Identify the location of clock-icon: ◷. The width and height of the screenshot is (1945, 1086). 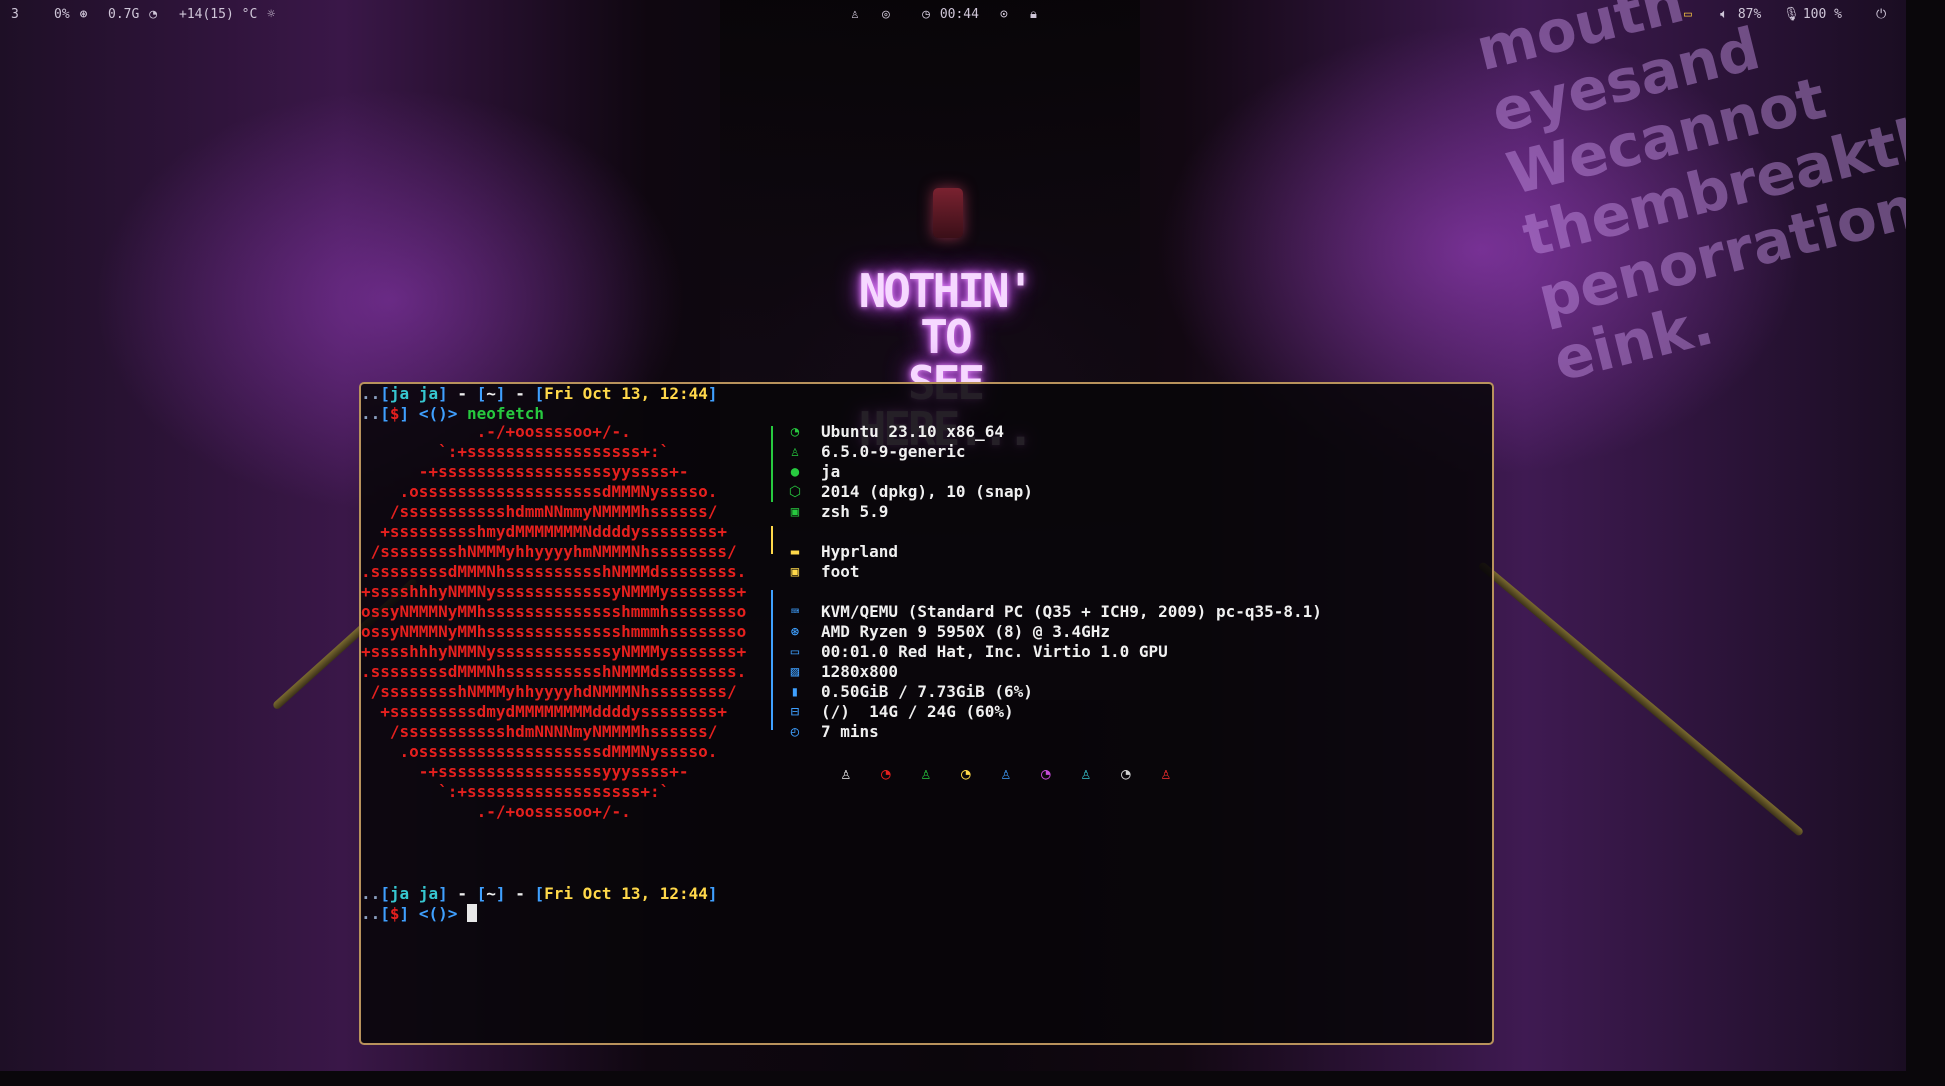
(926, 14).